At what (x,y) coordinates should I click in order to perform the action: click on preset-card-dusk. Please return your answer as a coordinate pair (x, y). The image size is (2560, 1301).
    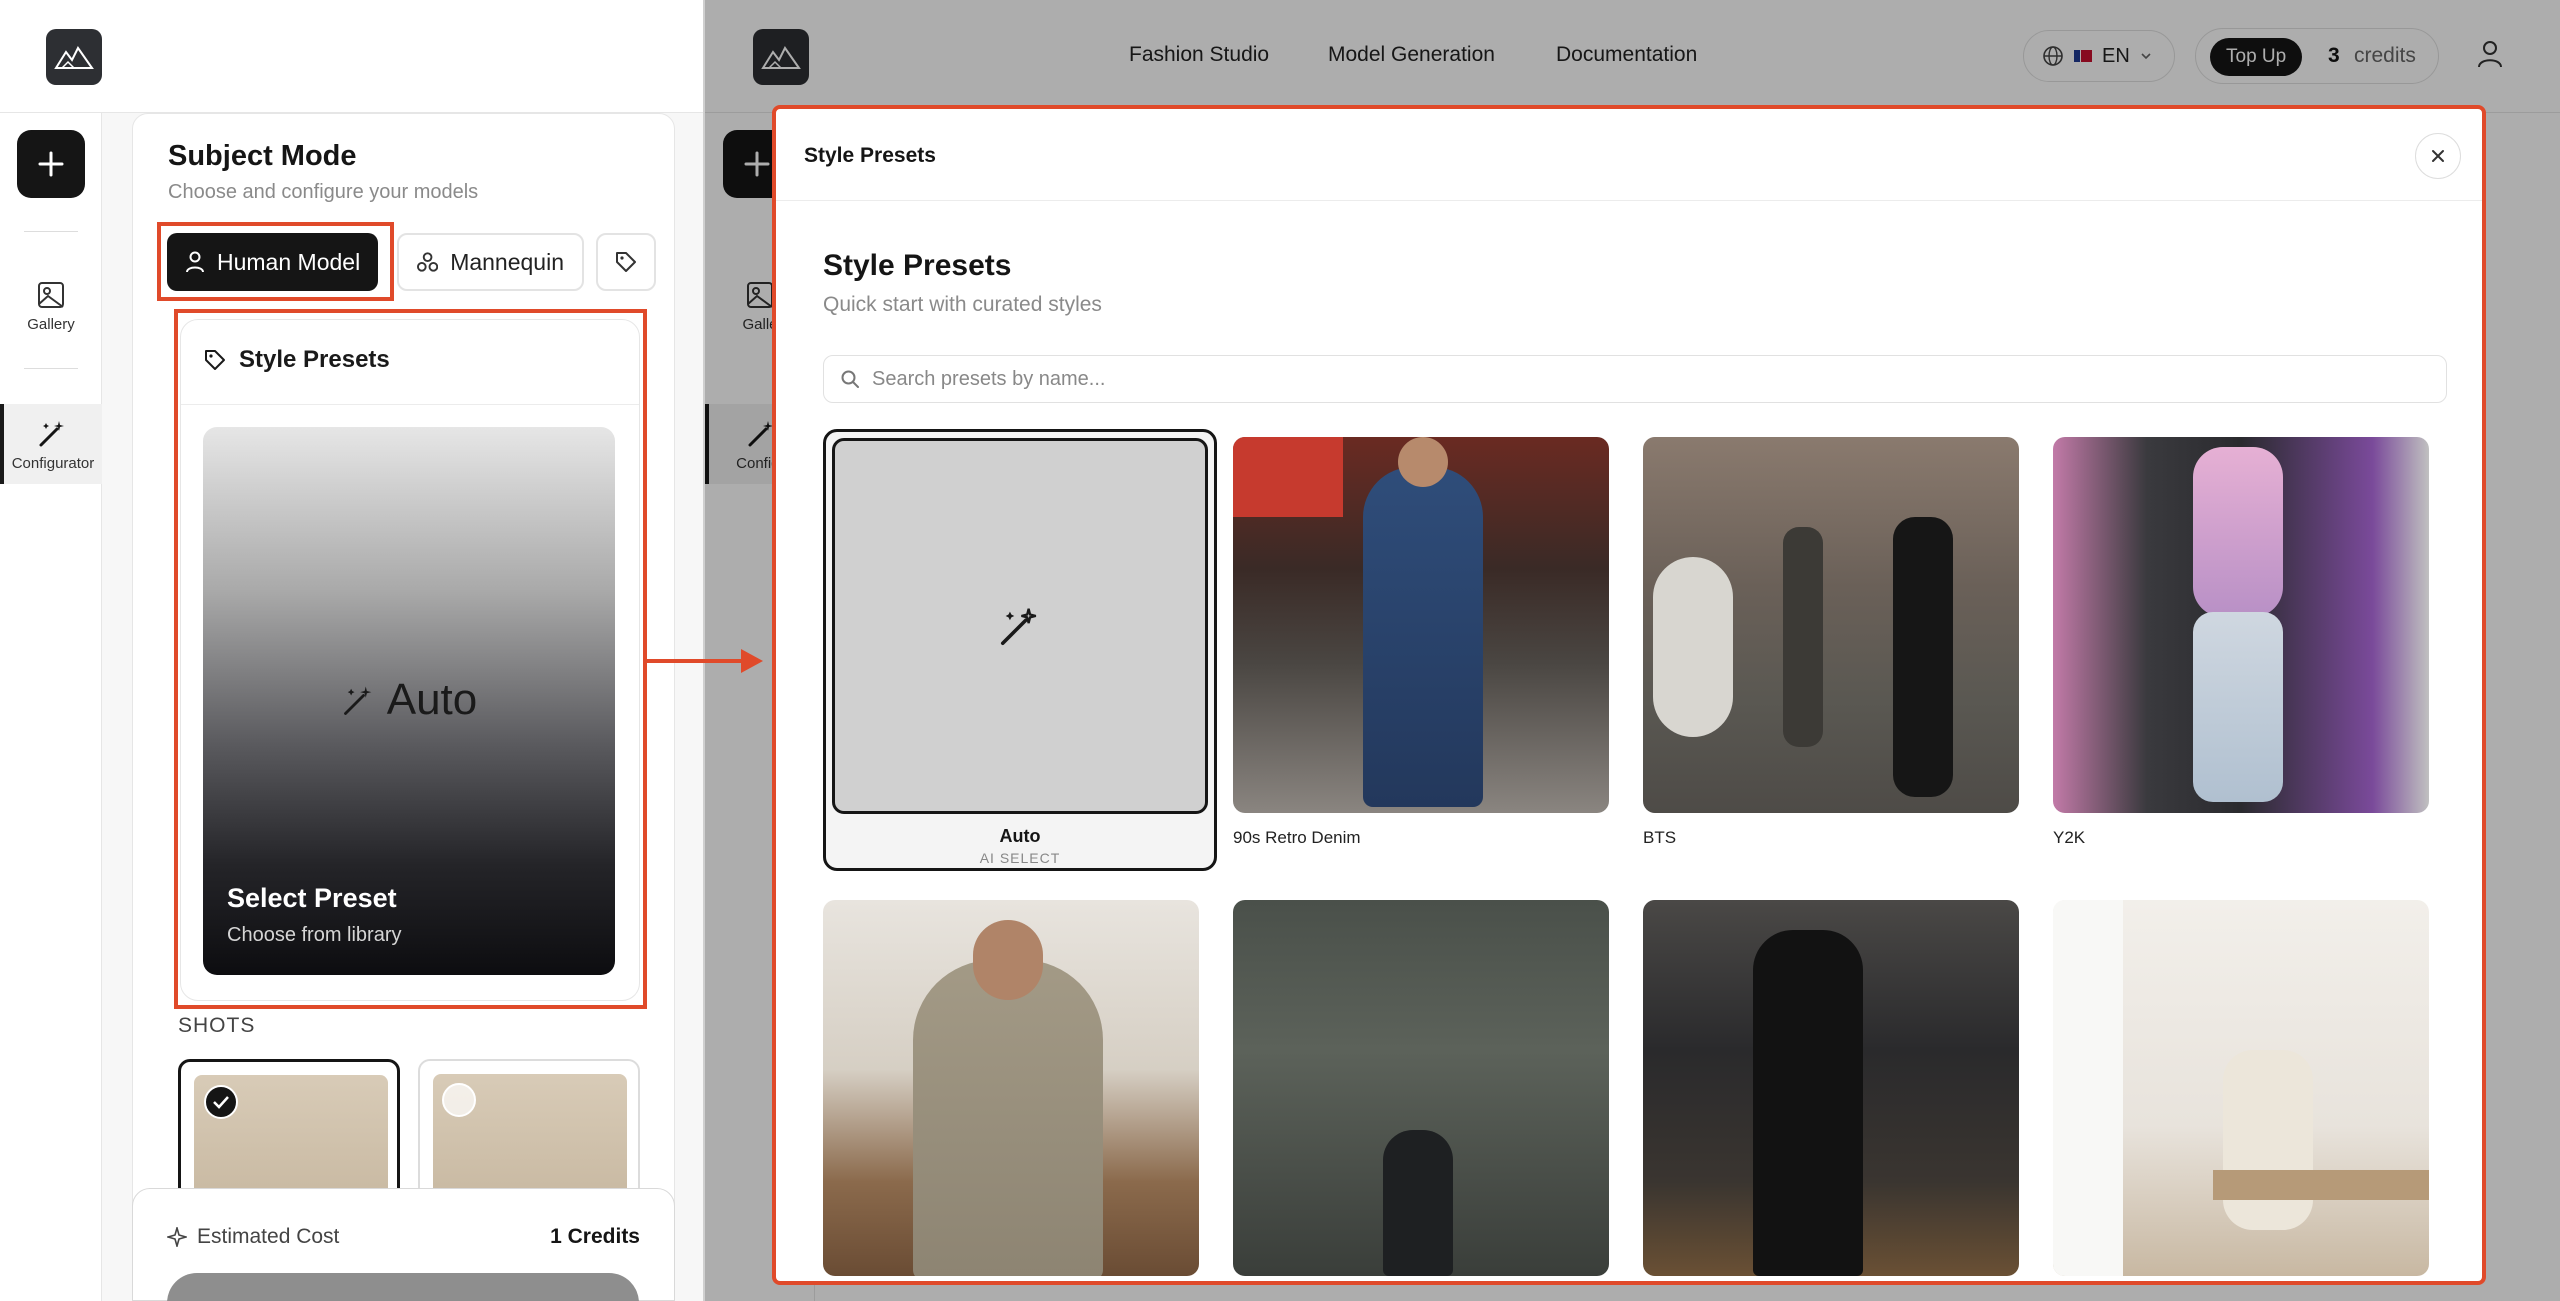
    Looking at the image, I should click on (1831, 1090).